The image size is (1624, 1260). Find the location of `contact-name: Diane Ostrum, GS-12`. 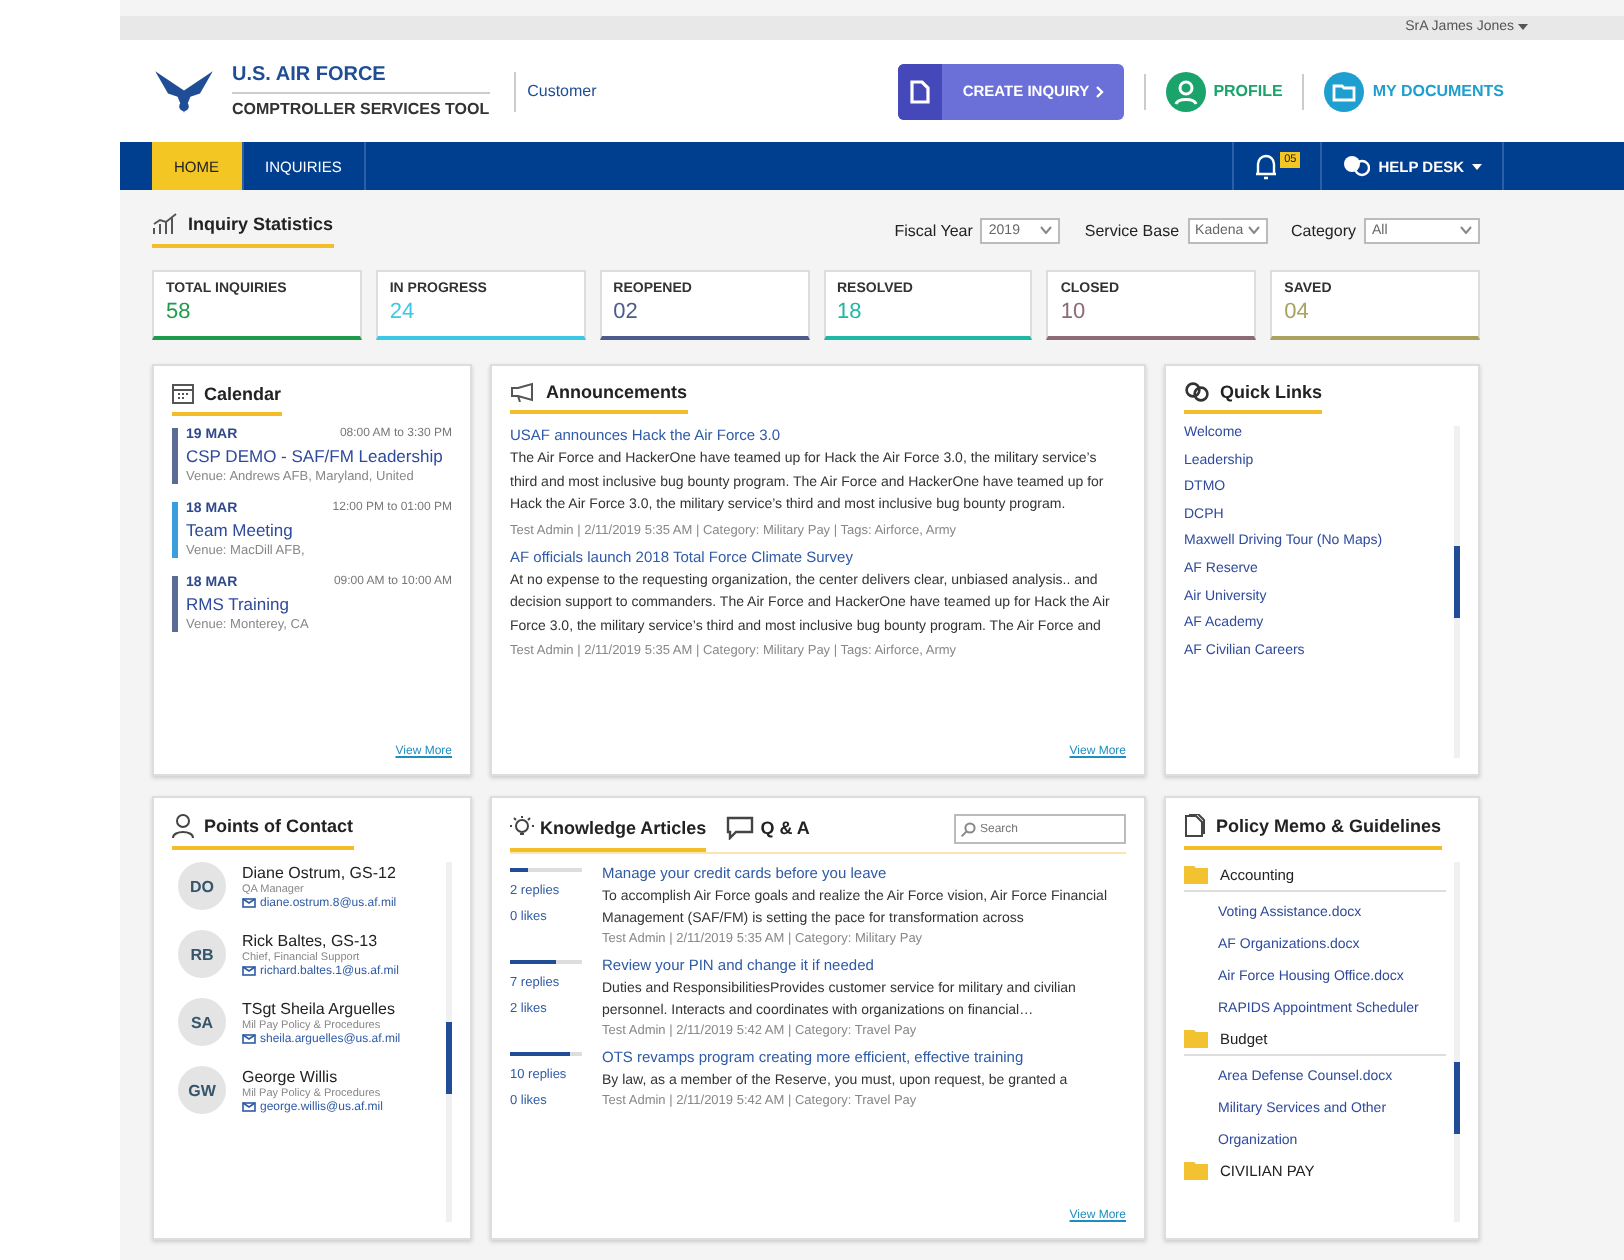

contact-name: Diane Ostrum, GS-12 is located at coordinates (319, 872).